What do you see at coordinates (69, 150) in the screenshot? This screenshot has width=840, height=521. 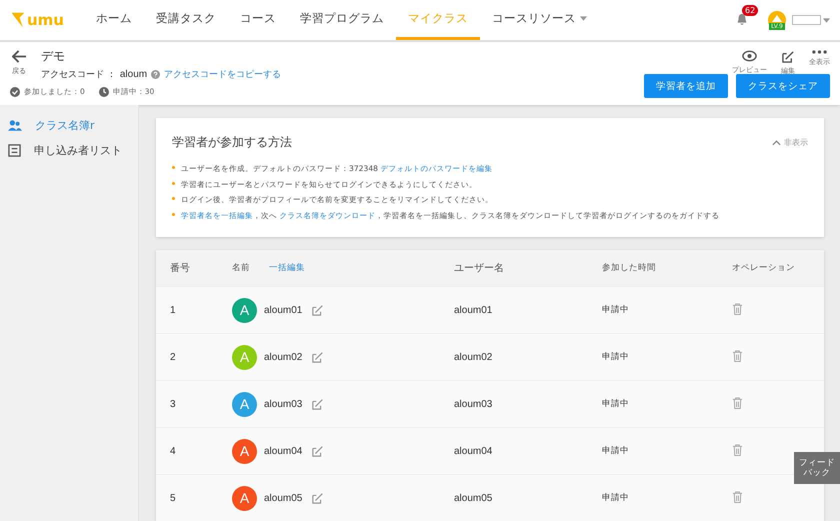 I see `sidebar-item: 申し込み者リスト` at bounding box center [69, 150].